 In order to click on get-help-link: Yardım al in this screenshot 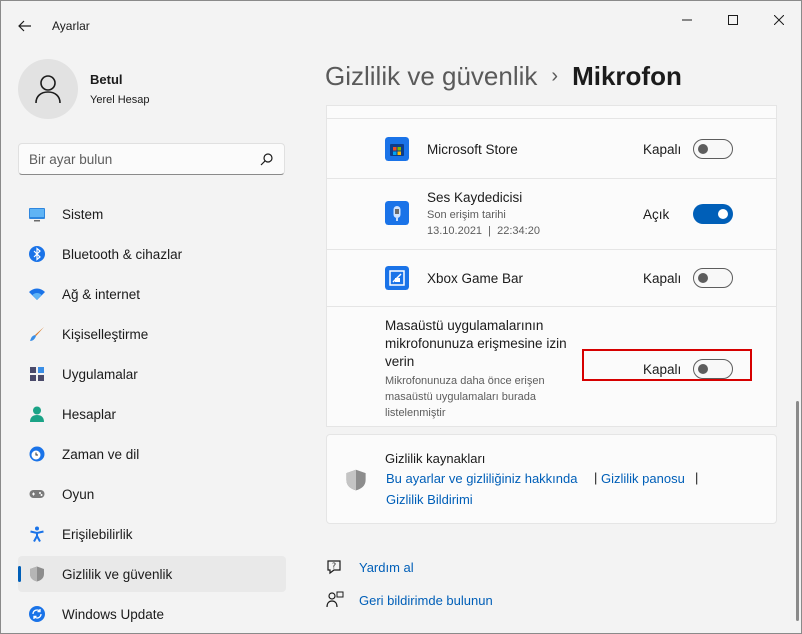, I will do `click(386, 567)`.